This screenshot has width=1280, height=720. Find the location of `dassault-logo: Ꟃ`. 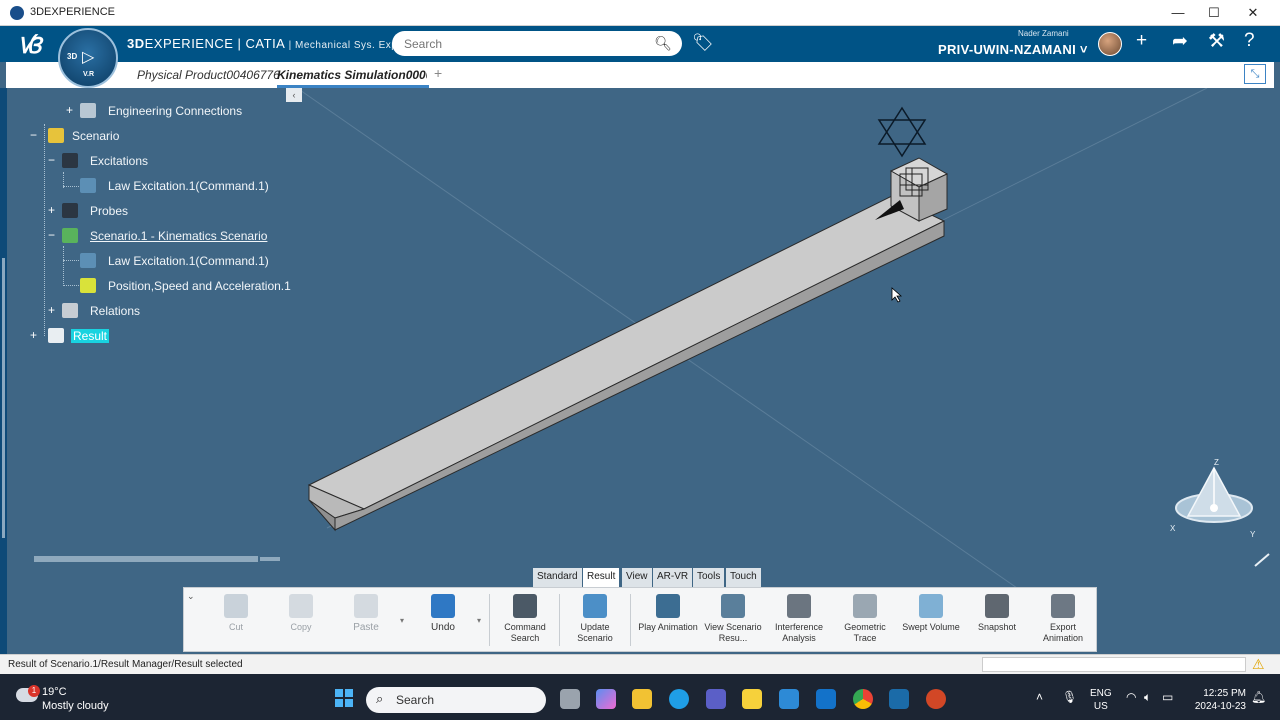

dassault-logo: Ꟃ is located at coordinates (29, 45).